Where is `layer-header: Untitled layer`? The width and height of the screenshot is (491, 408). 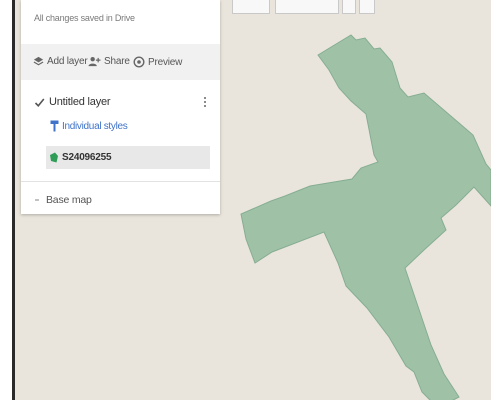
layer-header: Untitled layer is located at coordinates (72, 102).